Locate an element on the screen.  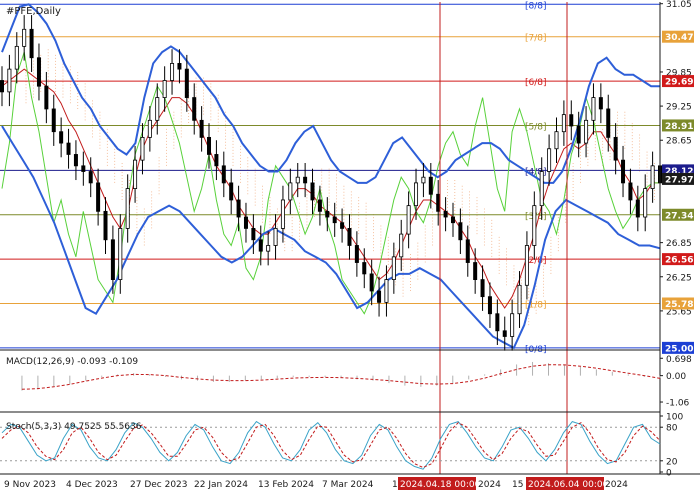
price-tag-label: 29.69 is located at coordinates (679, 83).